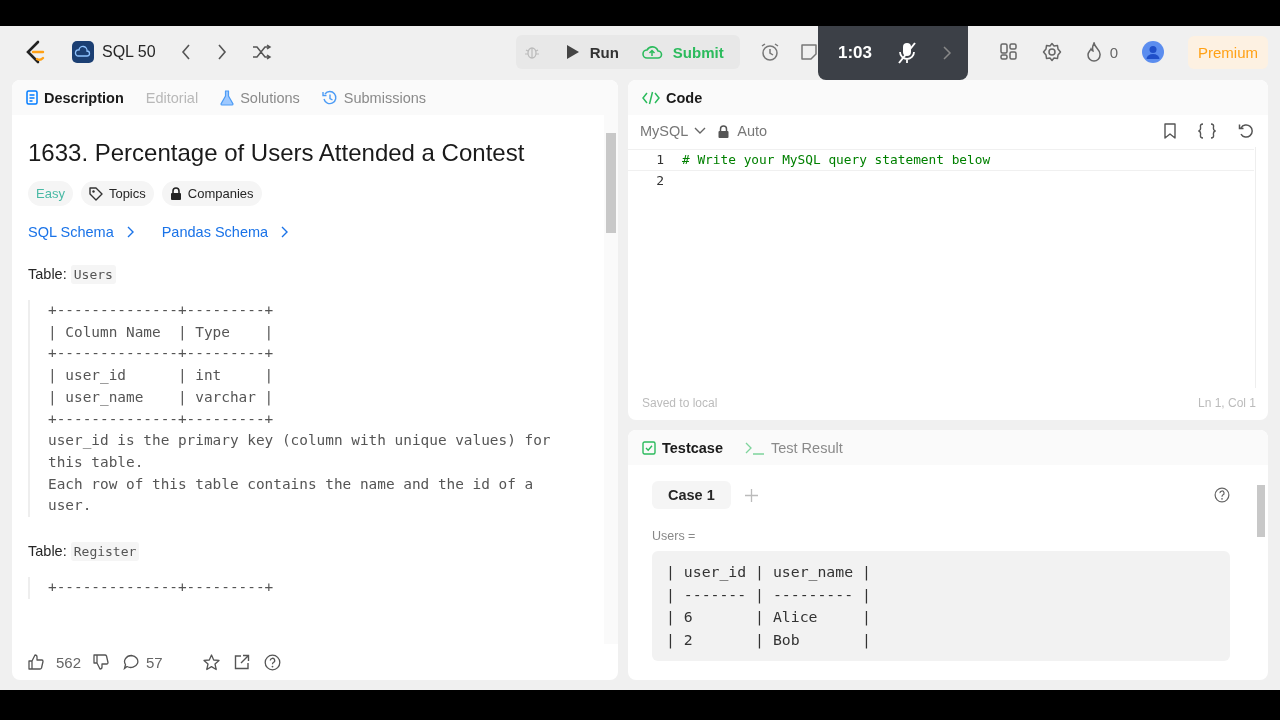 The width and height of the screenshot is (1280, 720). I want to click on input-label: Users =, so click(674, 536).